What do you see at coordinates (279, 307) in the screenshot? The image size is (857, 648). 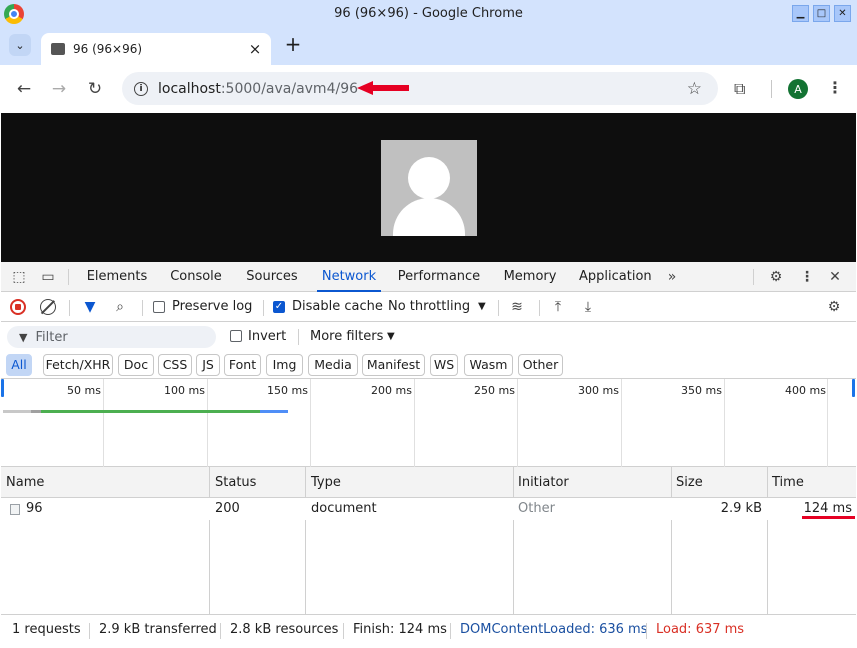 I see `disable-cache-checkbox: ✓` at bounding box center [279, 307].